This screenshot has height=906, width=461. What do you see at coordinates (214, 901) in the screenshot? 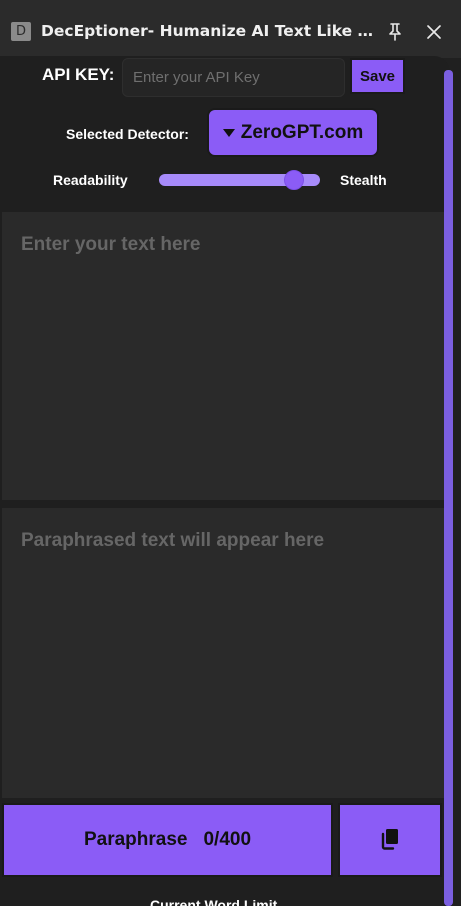
I see `word-limit-label: Current Word Limit` at bounding box center [214, 901].